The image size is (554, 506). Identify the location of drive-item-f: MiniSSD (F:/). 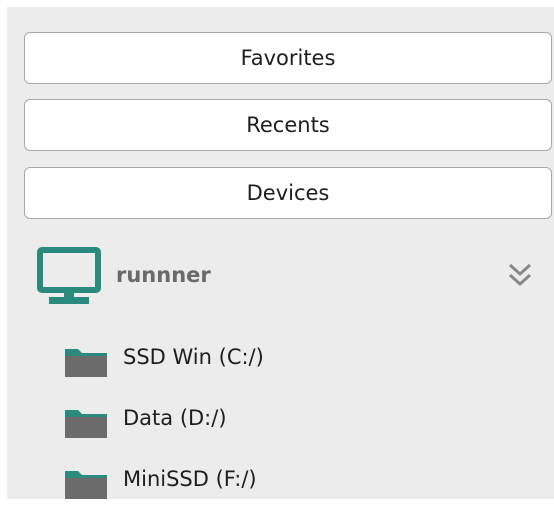
(214, 481).